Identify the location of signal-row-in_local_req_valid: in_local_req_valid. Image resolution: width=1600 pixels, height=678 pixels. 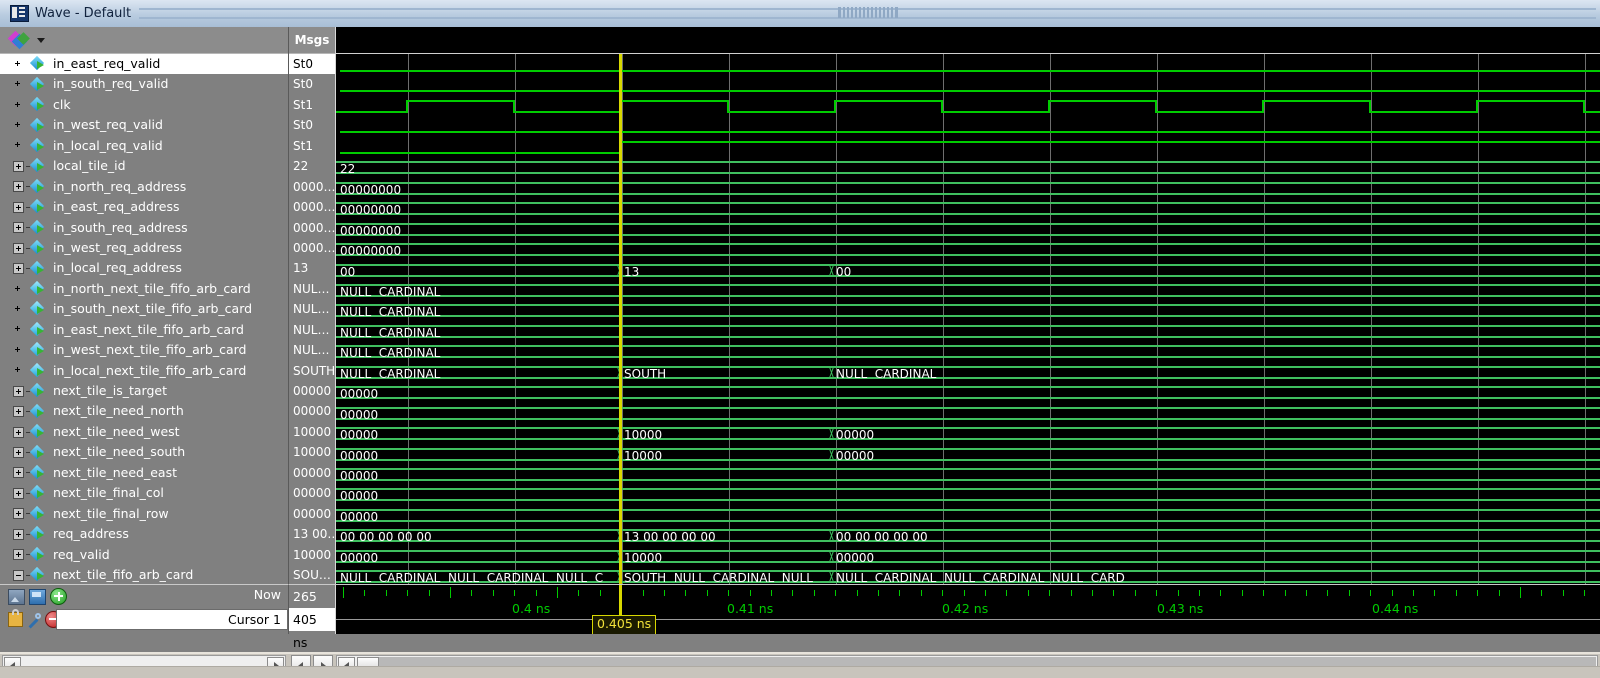
(144, 146).